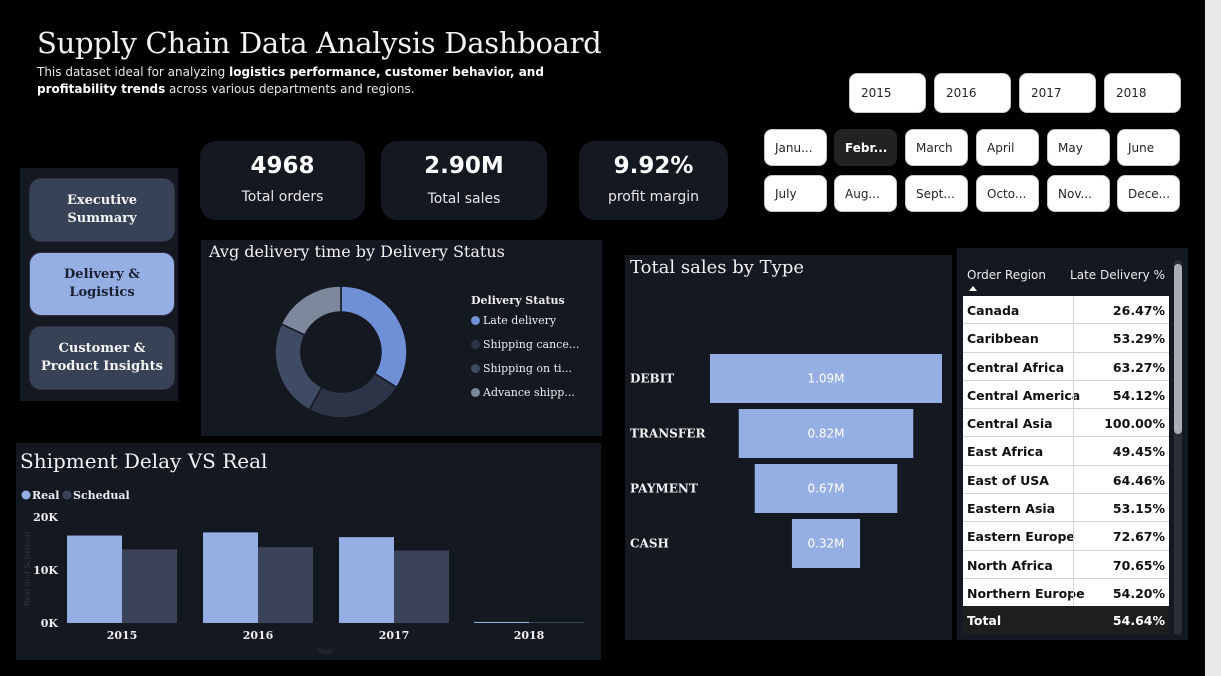 The width and height of the screenshot is (1221, 676). I want to click on year-filter-2016: 2016, so click(972, 93).